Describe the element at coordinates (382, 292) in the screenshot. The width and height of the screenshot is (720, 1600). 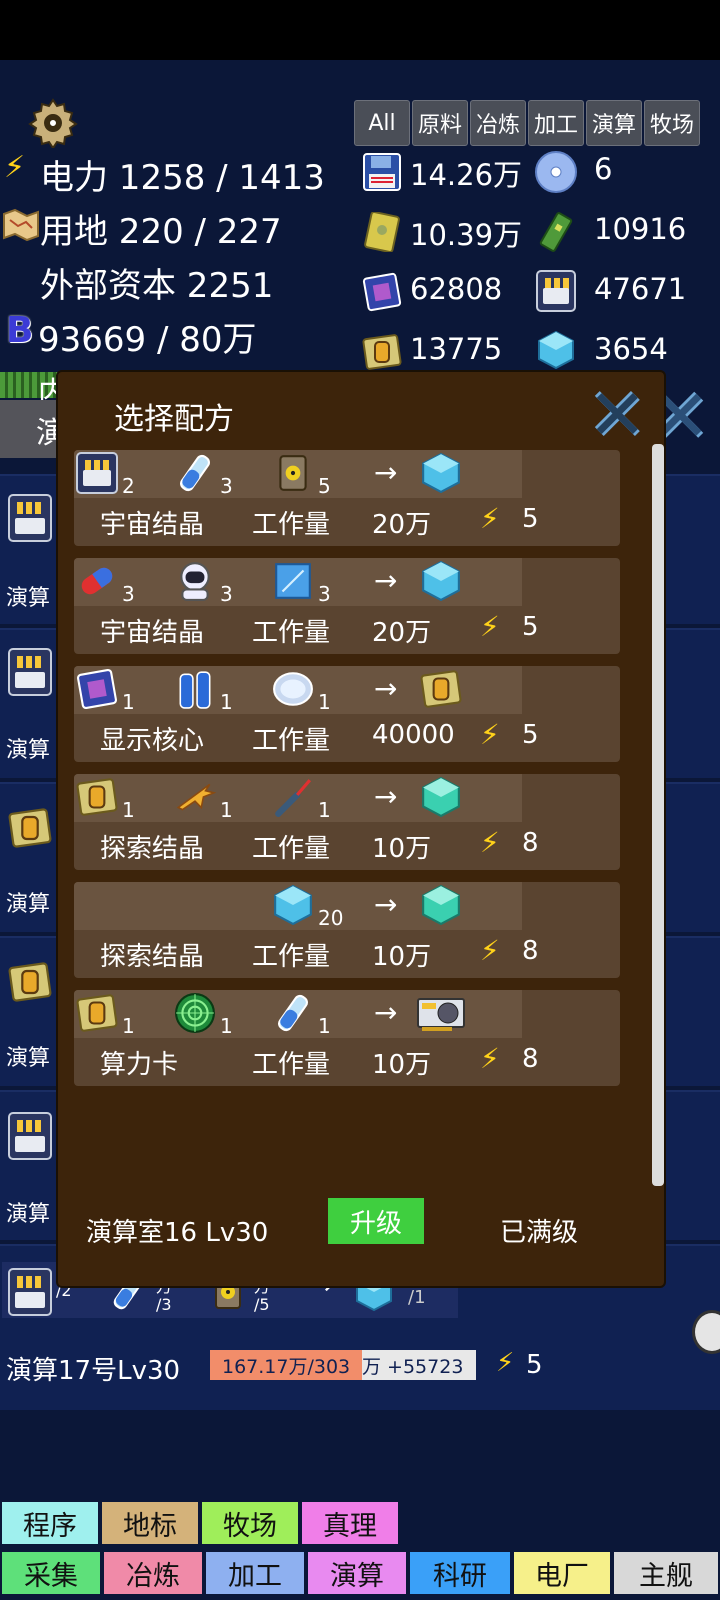
I see `cpu-chip-icon` at that location.